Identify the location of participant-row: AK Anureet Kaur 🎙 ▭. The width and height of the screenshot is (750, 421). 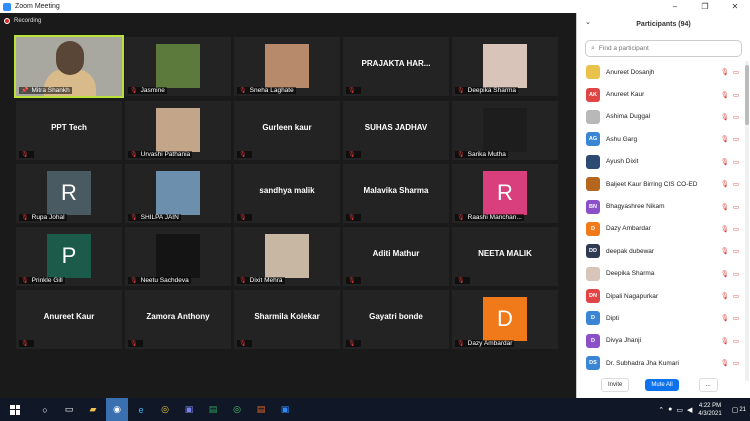
(660, 94).